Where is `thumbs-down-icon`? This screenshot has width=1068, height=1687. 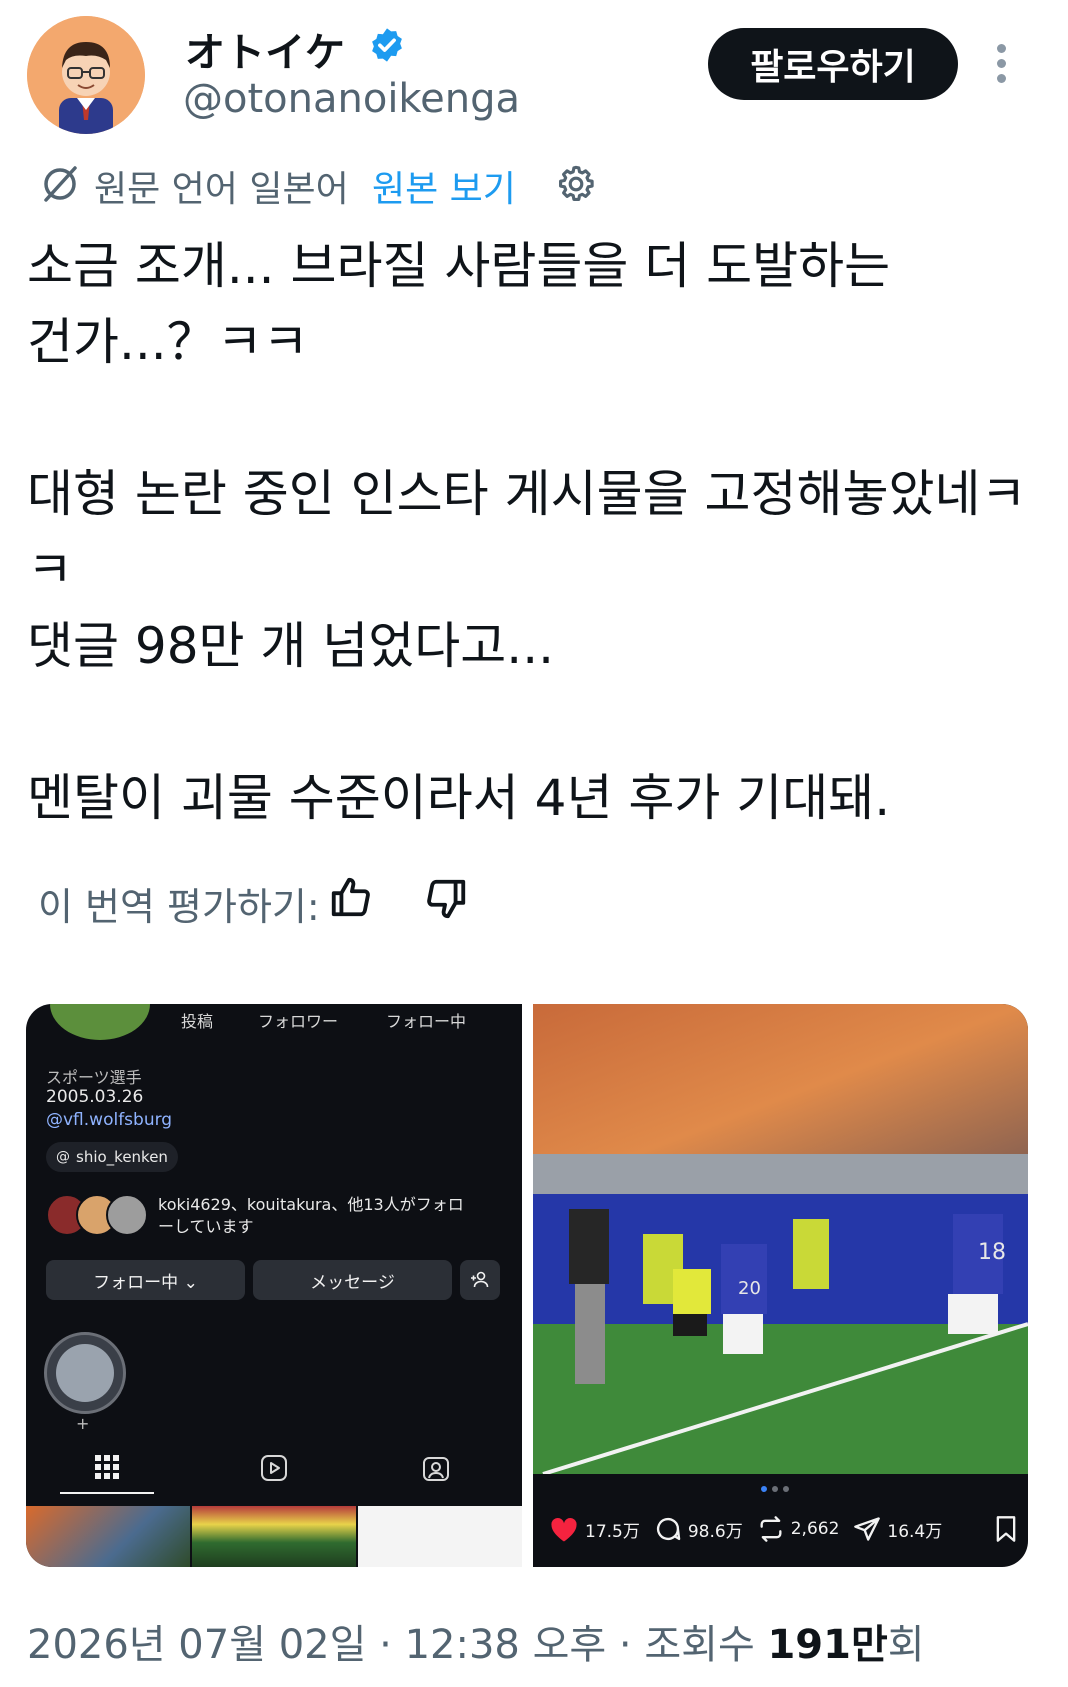
thumbs-down-icon is located at coordinates (446, 899).